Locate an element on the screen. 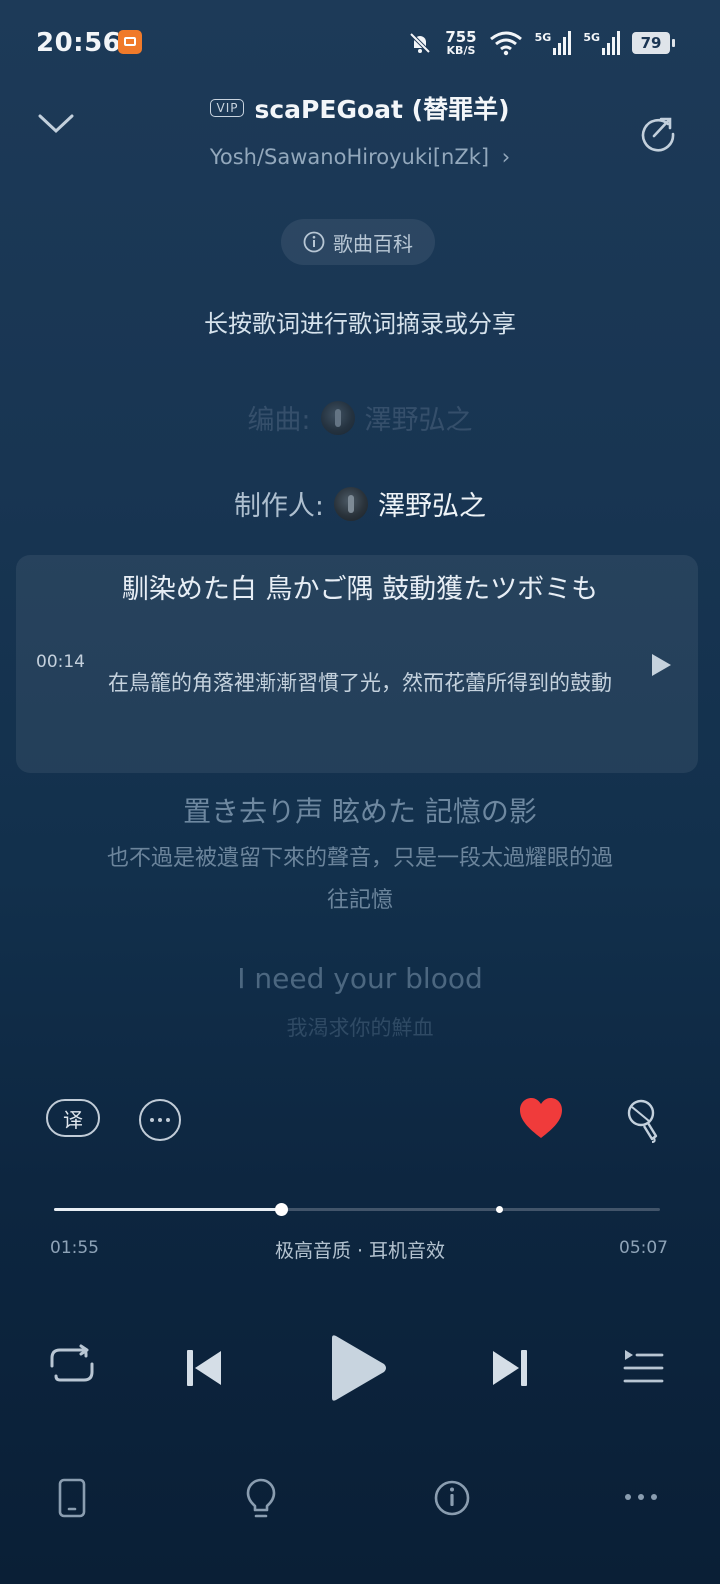  more-horizontal-icon is located at coordinates (641, 1497).